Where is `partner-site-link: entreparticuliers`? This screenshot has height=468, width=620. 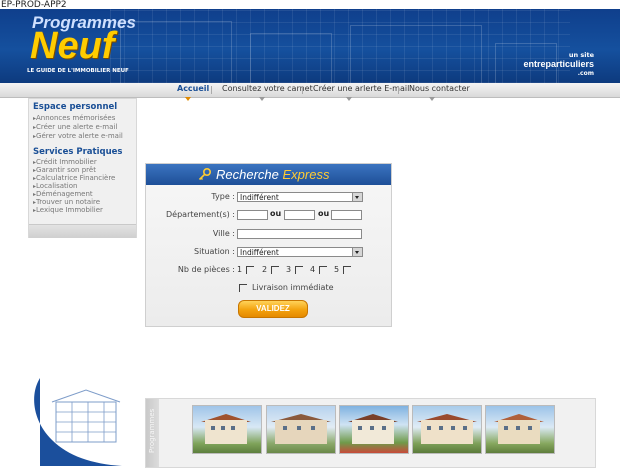 partner-site-link: entreparticuliers is located at coordinates (558, 64).